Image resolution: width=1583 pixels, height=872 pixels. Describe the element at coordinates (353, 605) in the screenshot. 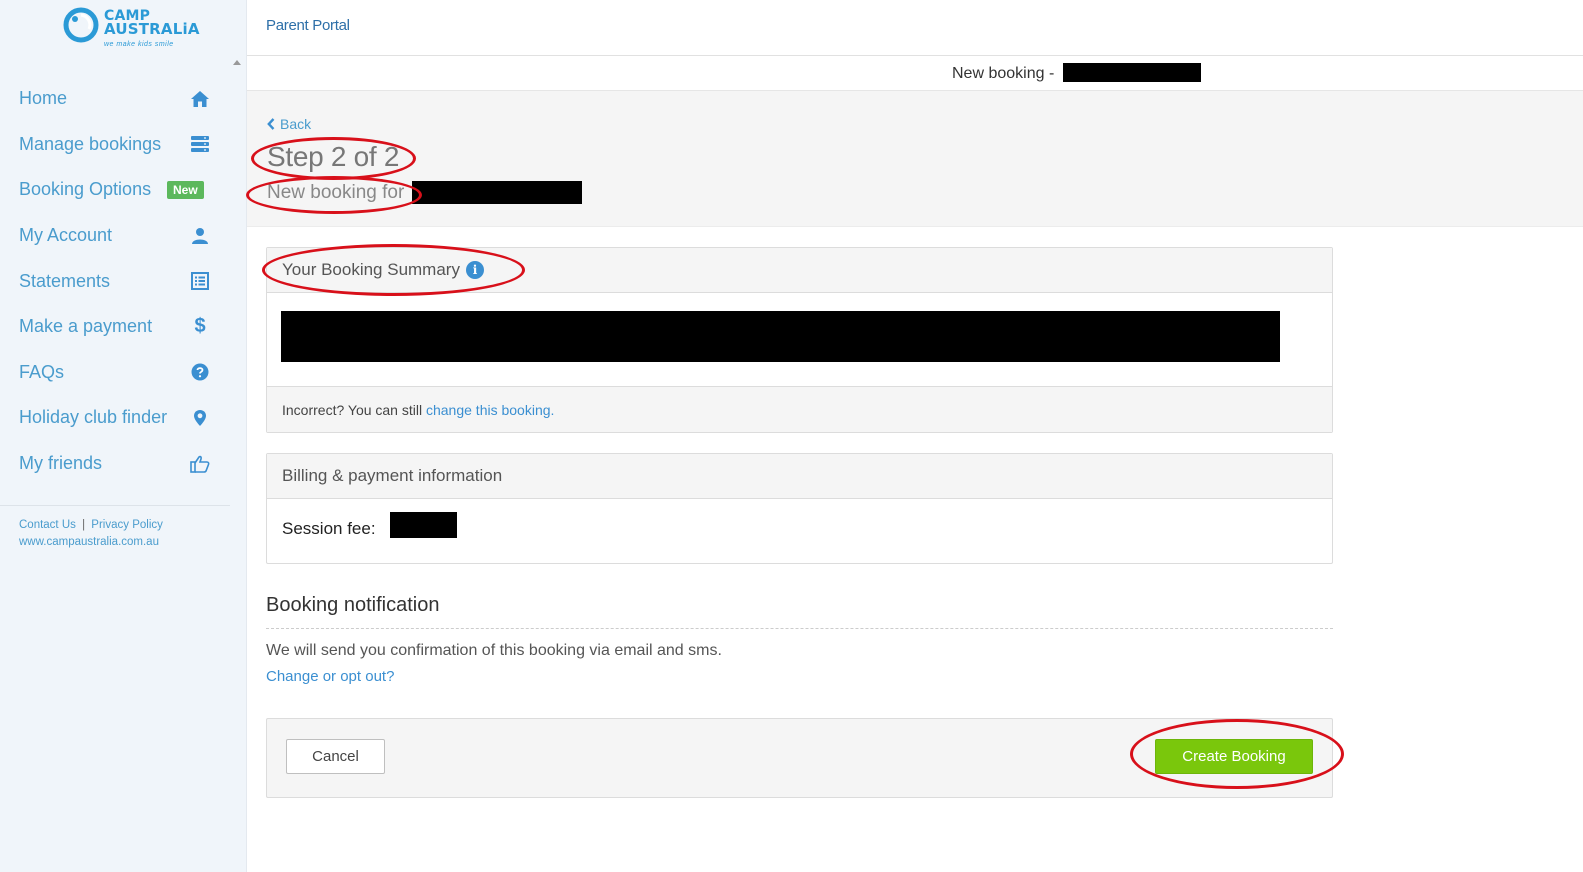

I see `notification-heading: Booking notification` at that location.